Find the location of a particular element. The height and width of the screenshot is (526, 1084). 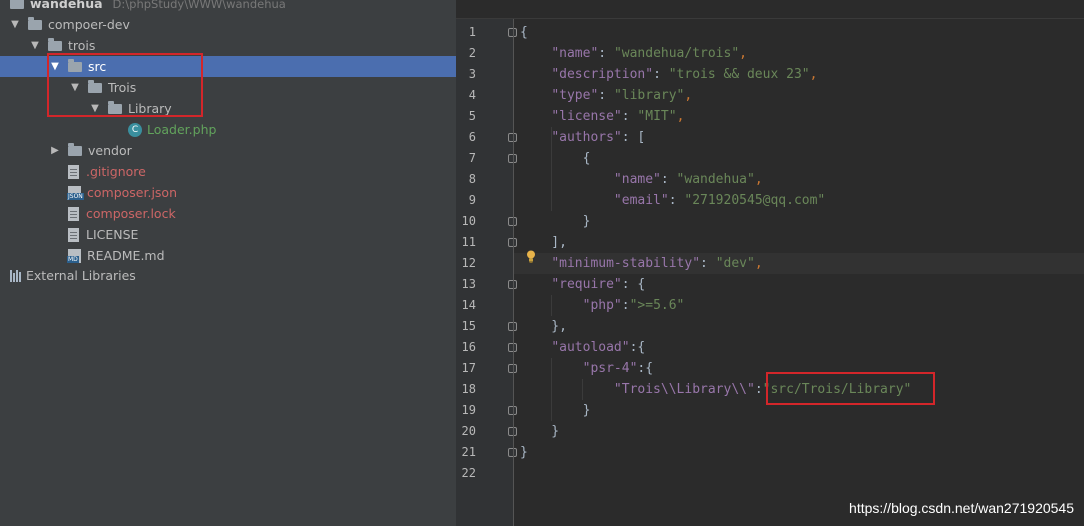

tree-item-compoer-dev: ▼ compoer-dev is located at coordinates (228, 24).